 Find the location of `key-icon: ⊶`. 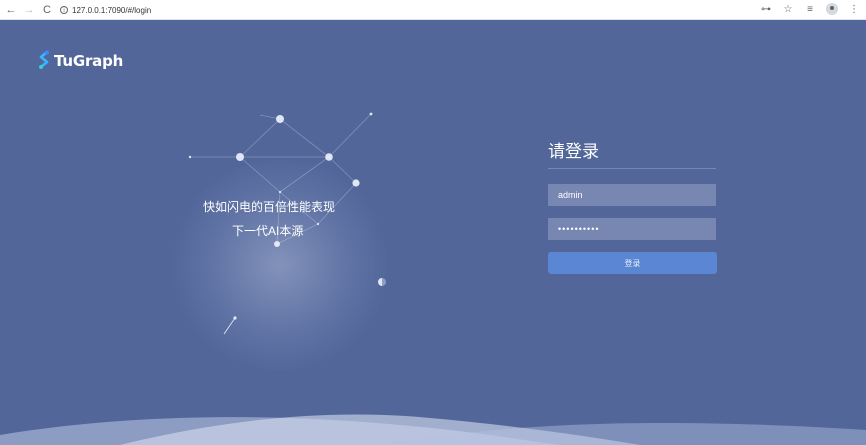

key-icon: ⊶ is located at coordinates (766, 9).